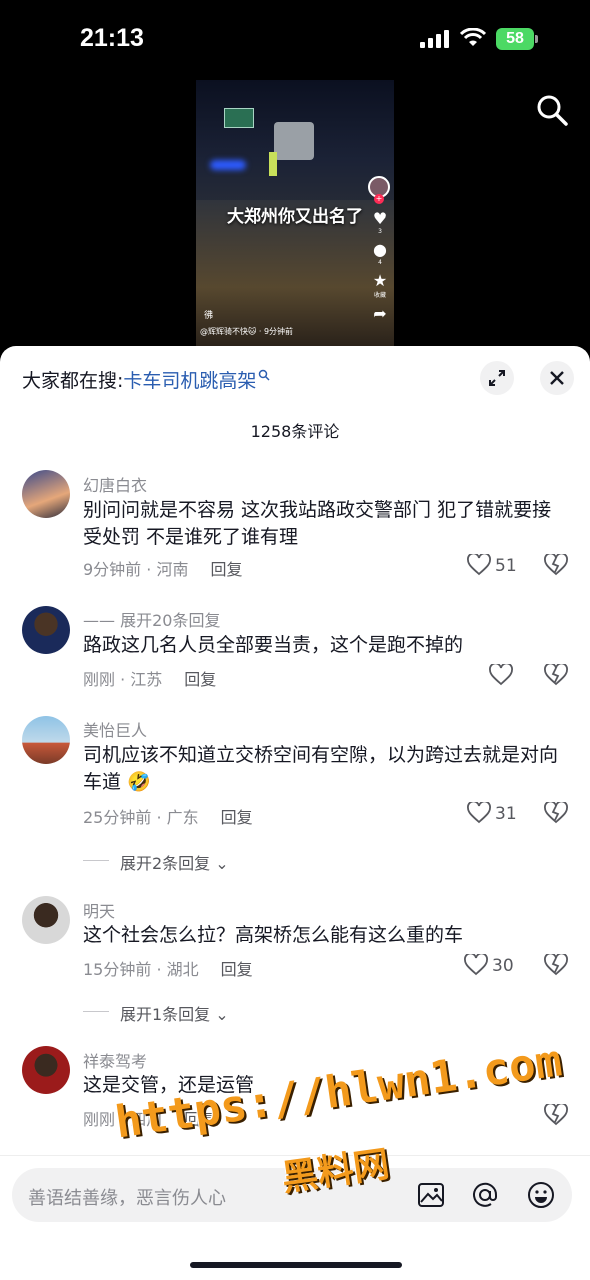 The height and width of the screenshot is (1280, 590). I want to click on expand-replies-inline: —— 展开20条回复, so click(151, 619).